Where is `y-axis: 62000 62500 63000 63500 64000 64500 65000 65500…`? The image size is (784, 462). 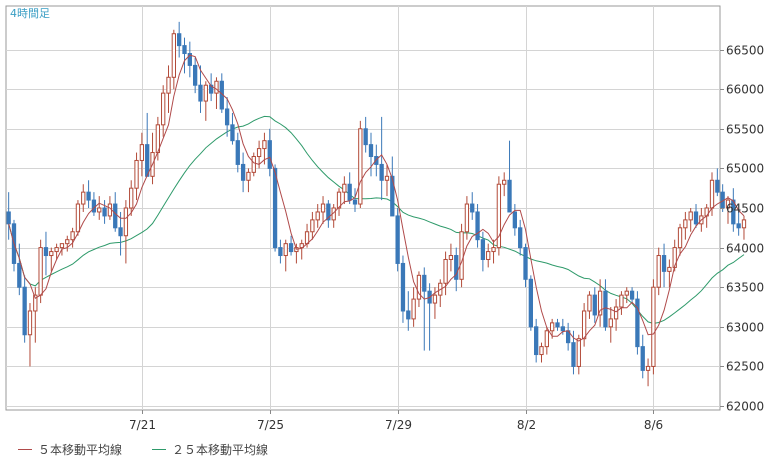
y-axis: 62000 62500 63000 63500 64000 64500 65000 65500… is located at coordinates (742, 229).